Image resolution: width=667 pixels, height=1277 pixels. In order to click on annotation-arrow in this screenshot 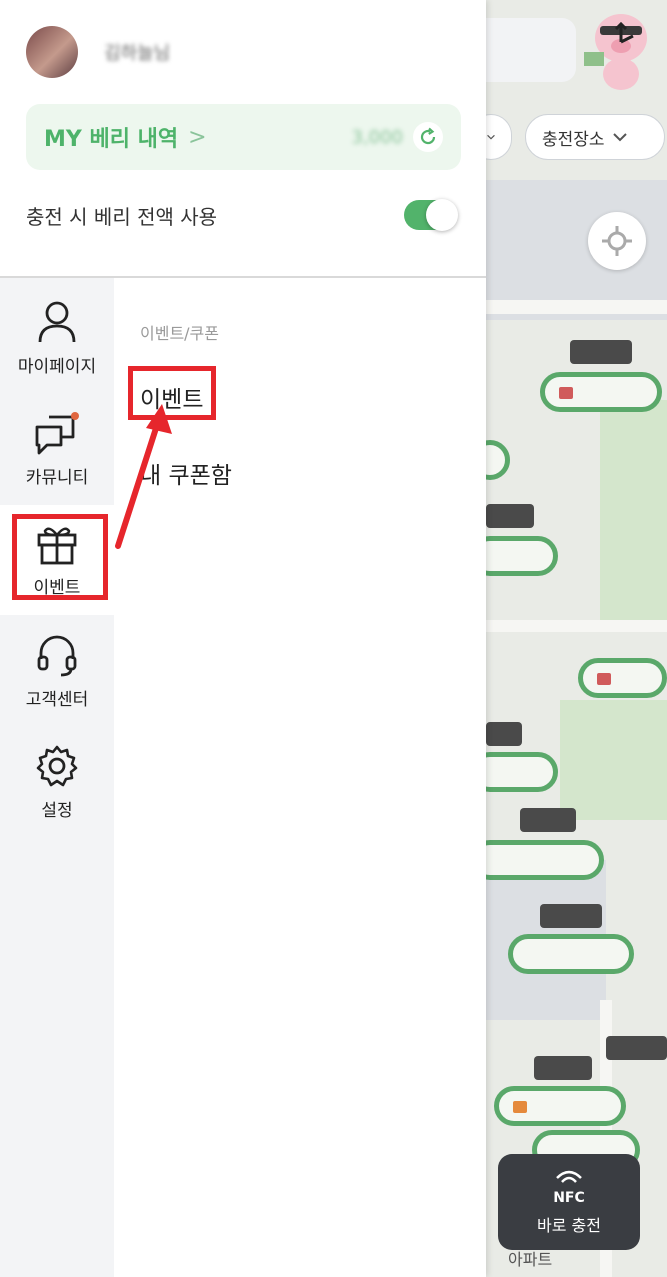, I will do `click(143, 476)`.